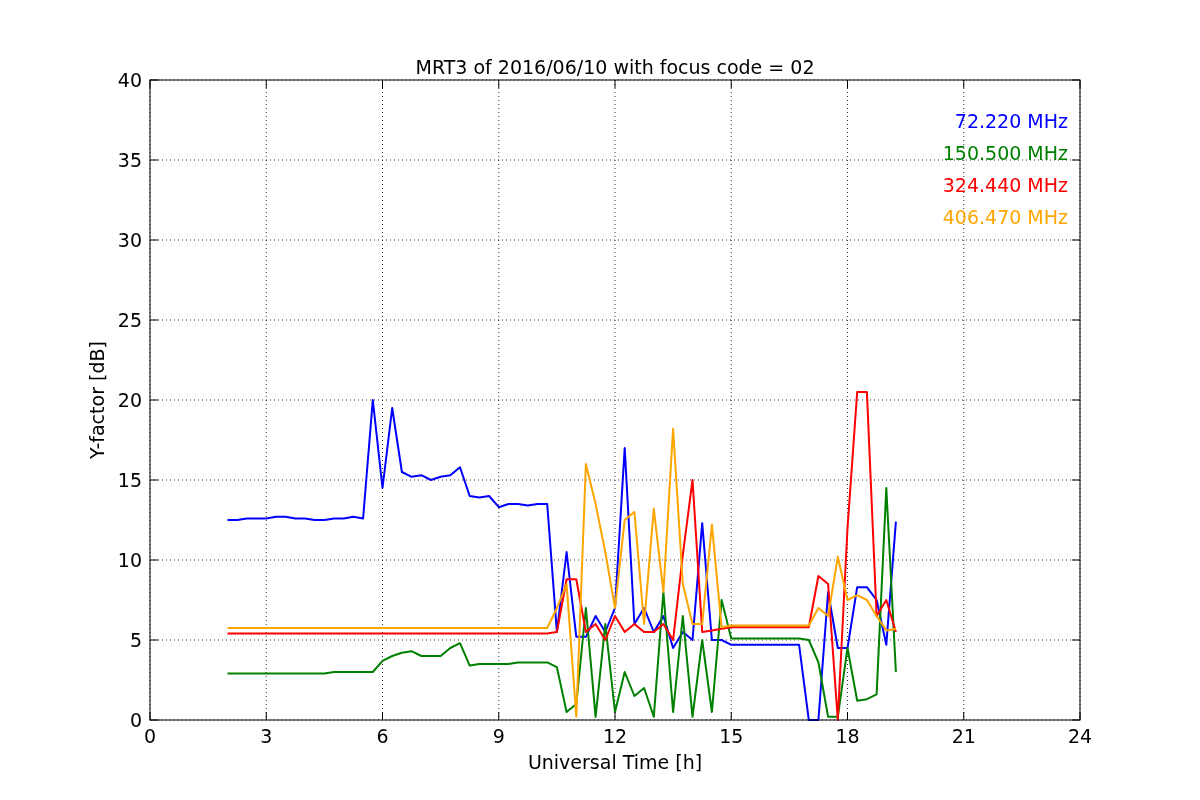  What do you see at coordinates (129, 320) in the screenshot?
I see `y-tick-label: 25` at bounding box center [129, 320].